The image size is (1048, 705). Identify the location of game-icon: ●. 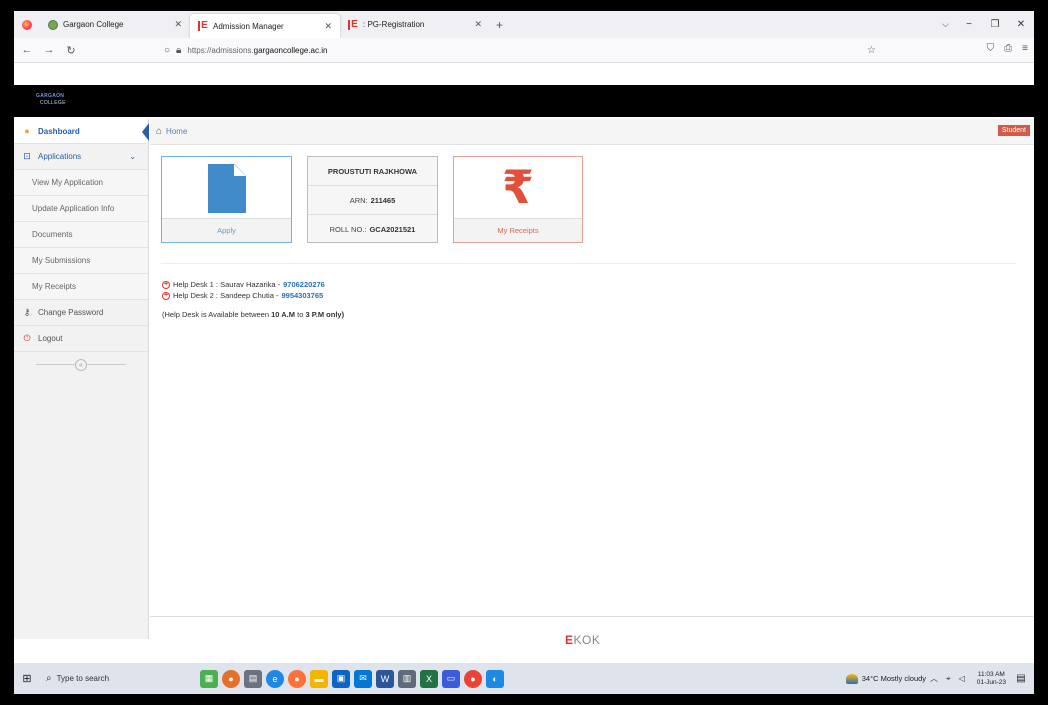
(231, 678).